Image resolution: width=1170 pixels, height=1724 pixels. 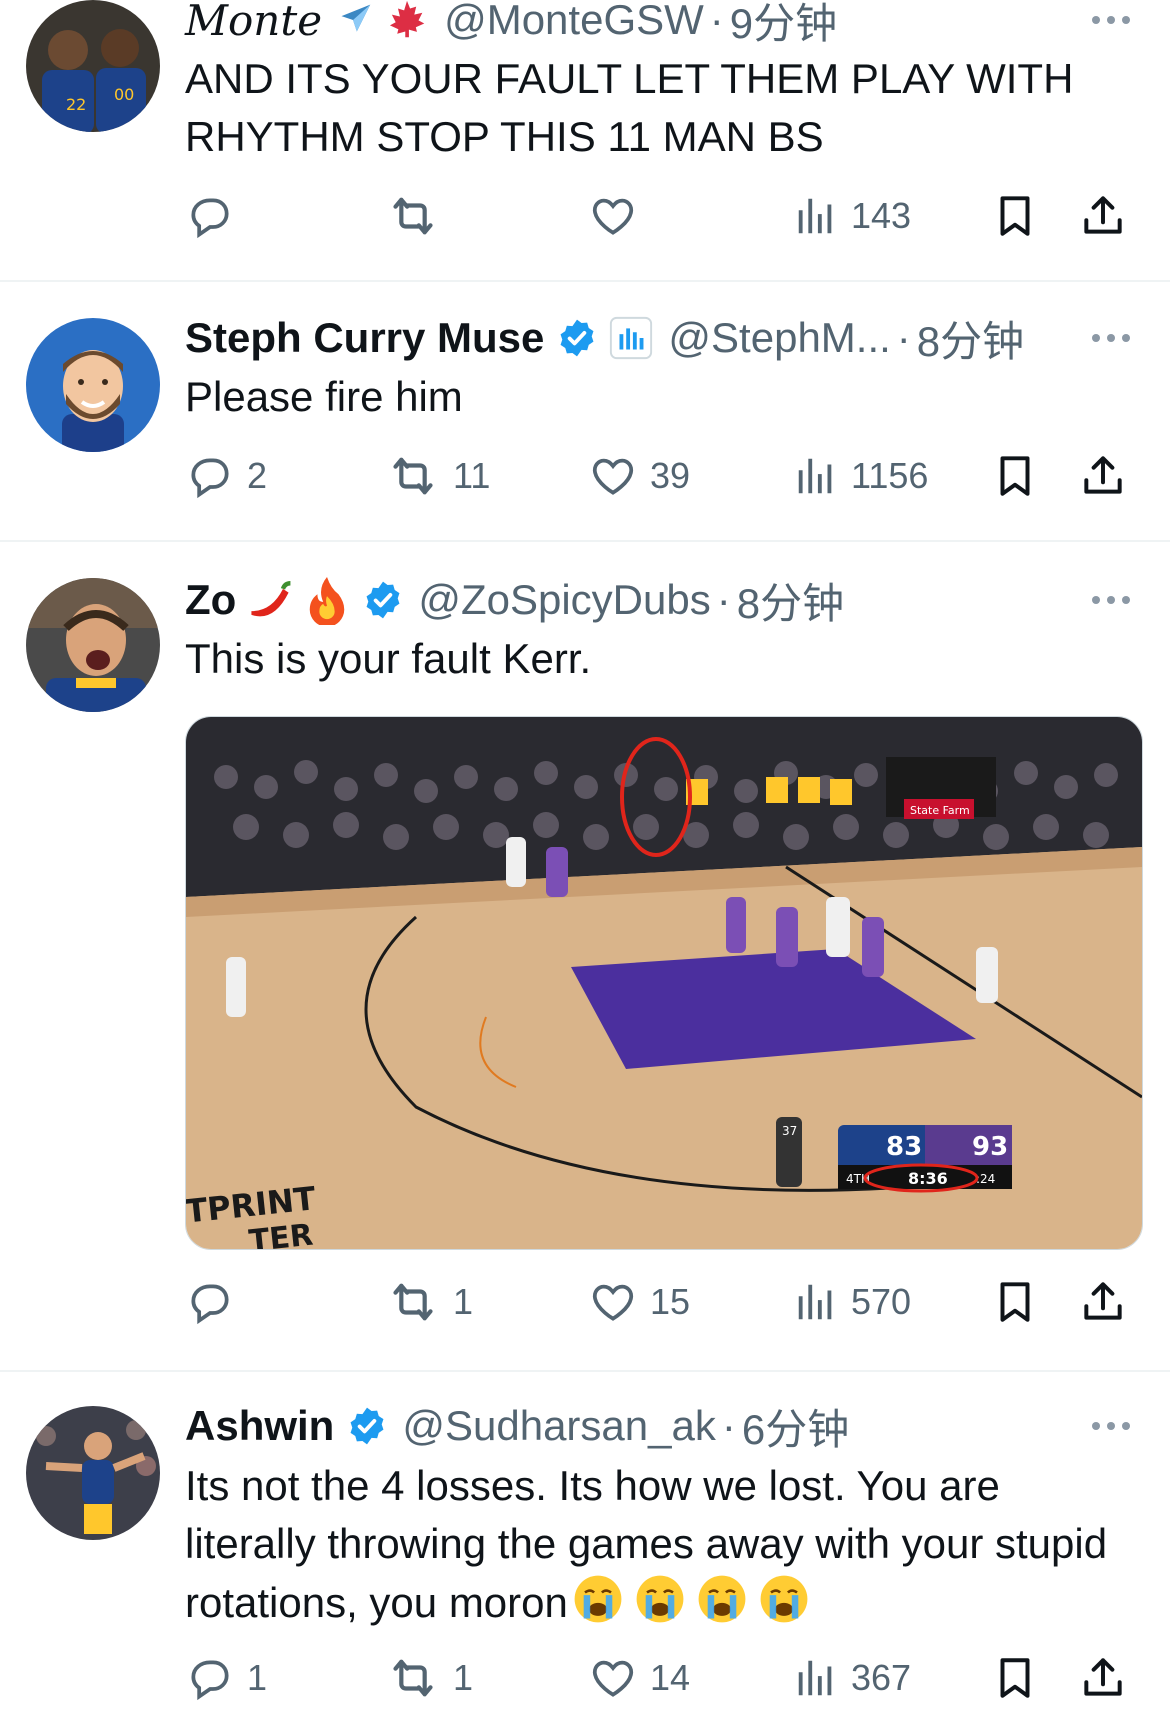 I want to click on views-button: 367, so click(x=852, y=1678).